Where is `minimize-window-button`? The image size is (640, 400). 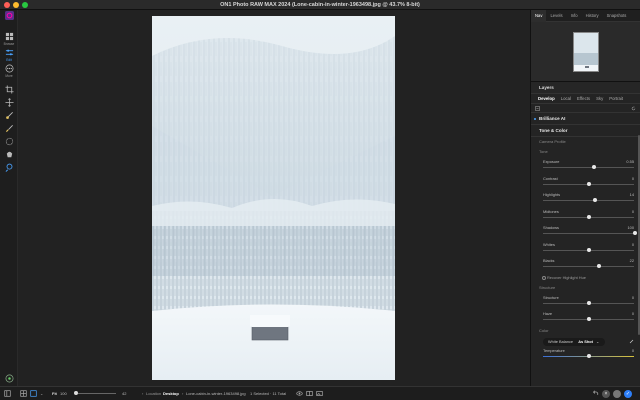 minimize-window-button is located at coordinates (16, 5).